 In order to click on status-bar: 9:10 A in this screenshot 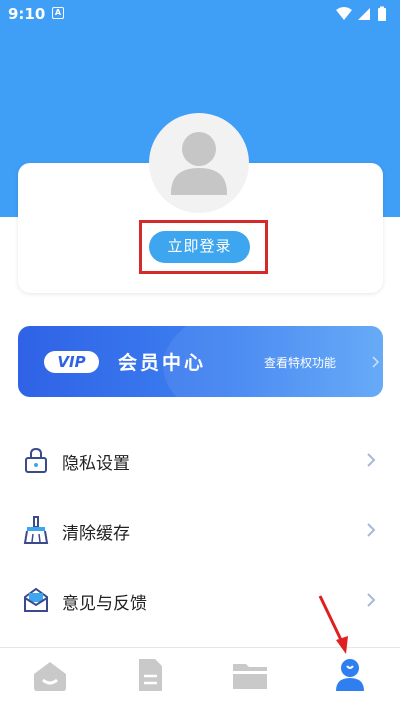, I will do `click(200, 14)`.